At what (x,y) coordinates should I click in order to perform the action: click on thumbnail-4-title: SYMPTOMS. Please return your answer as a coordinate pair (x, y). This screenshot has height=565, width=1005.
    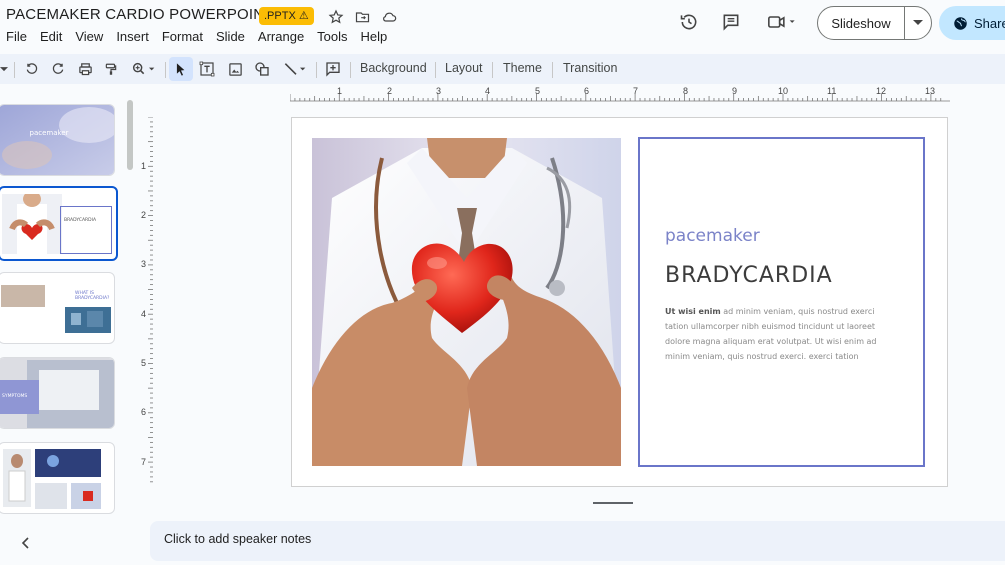
    Looking at the image, I should click on (15, 396).